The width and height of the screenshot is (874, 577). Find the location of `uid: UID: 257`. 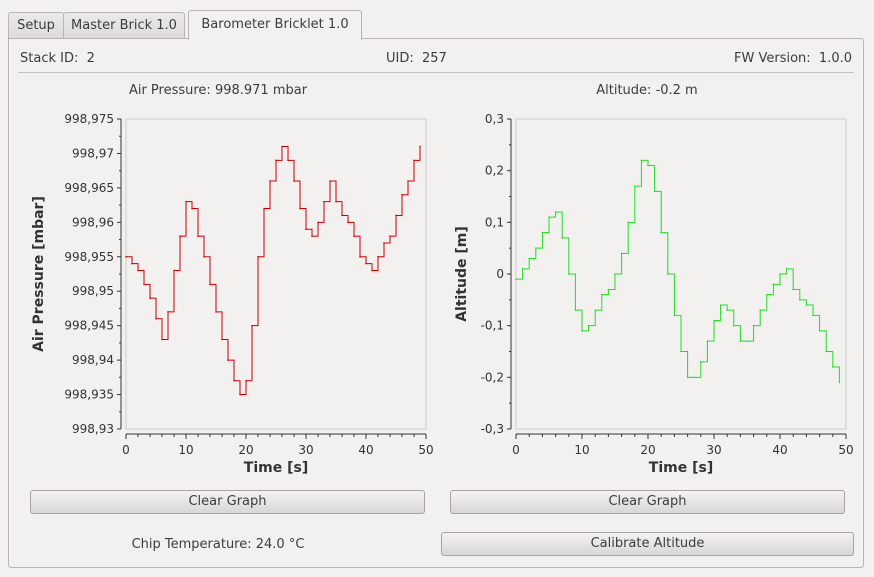

uid: UID: 257 is located at coordinates (416, 58).